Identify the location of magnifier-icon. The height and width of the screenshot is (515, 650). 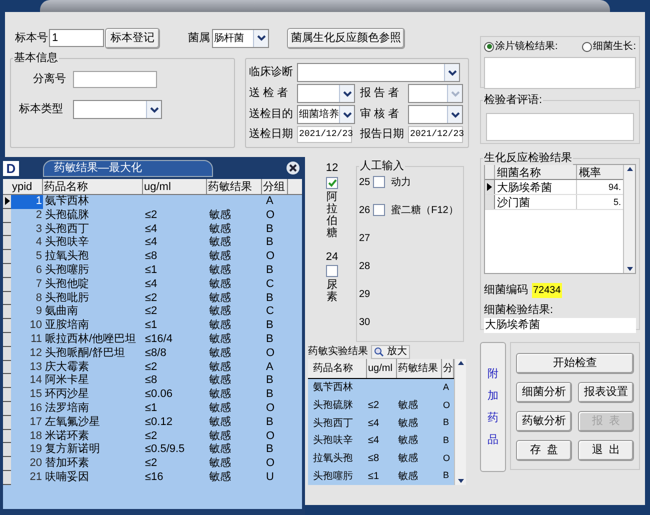
(379, 351).